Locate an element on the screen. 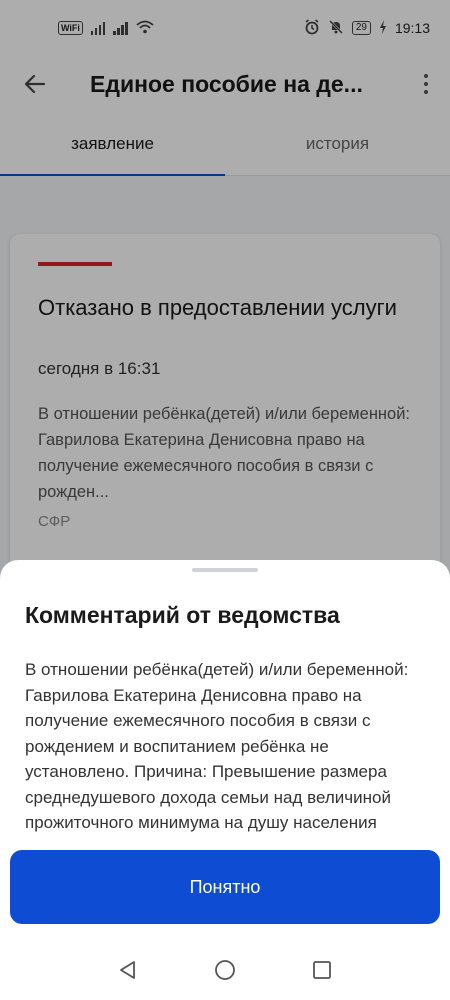  back-triangle-icon is located at coordinates (128, 970).